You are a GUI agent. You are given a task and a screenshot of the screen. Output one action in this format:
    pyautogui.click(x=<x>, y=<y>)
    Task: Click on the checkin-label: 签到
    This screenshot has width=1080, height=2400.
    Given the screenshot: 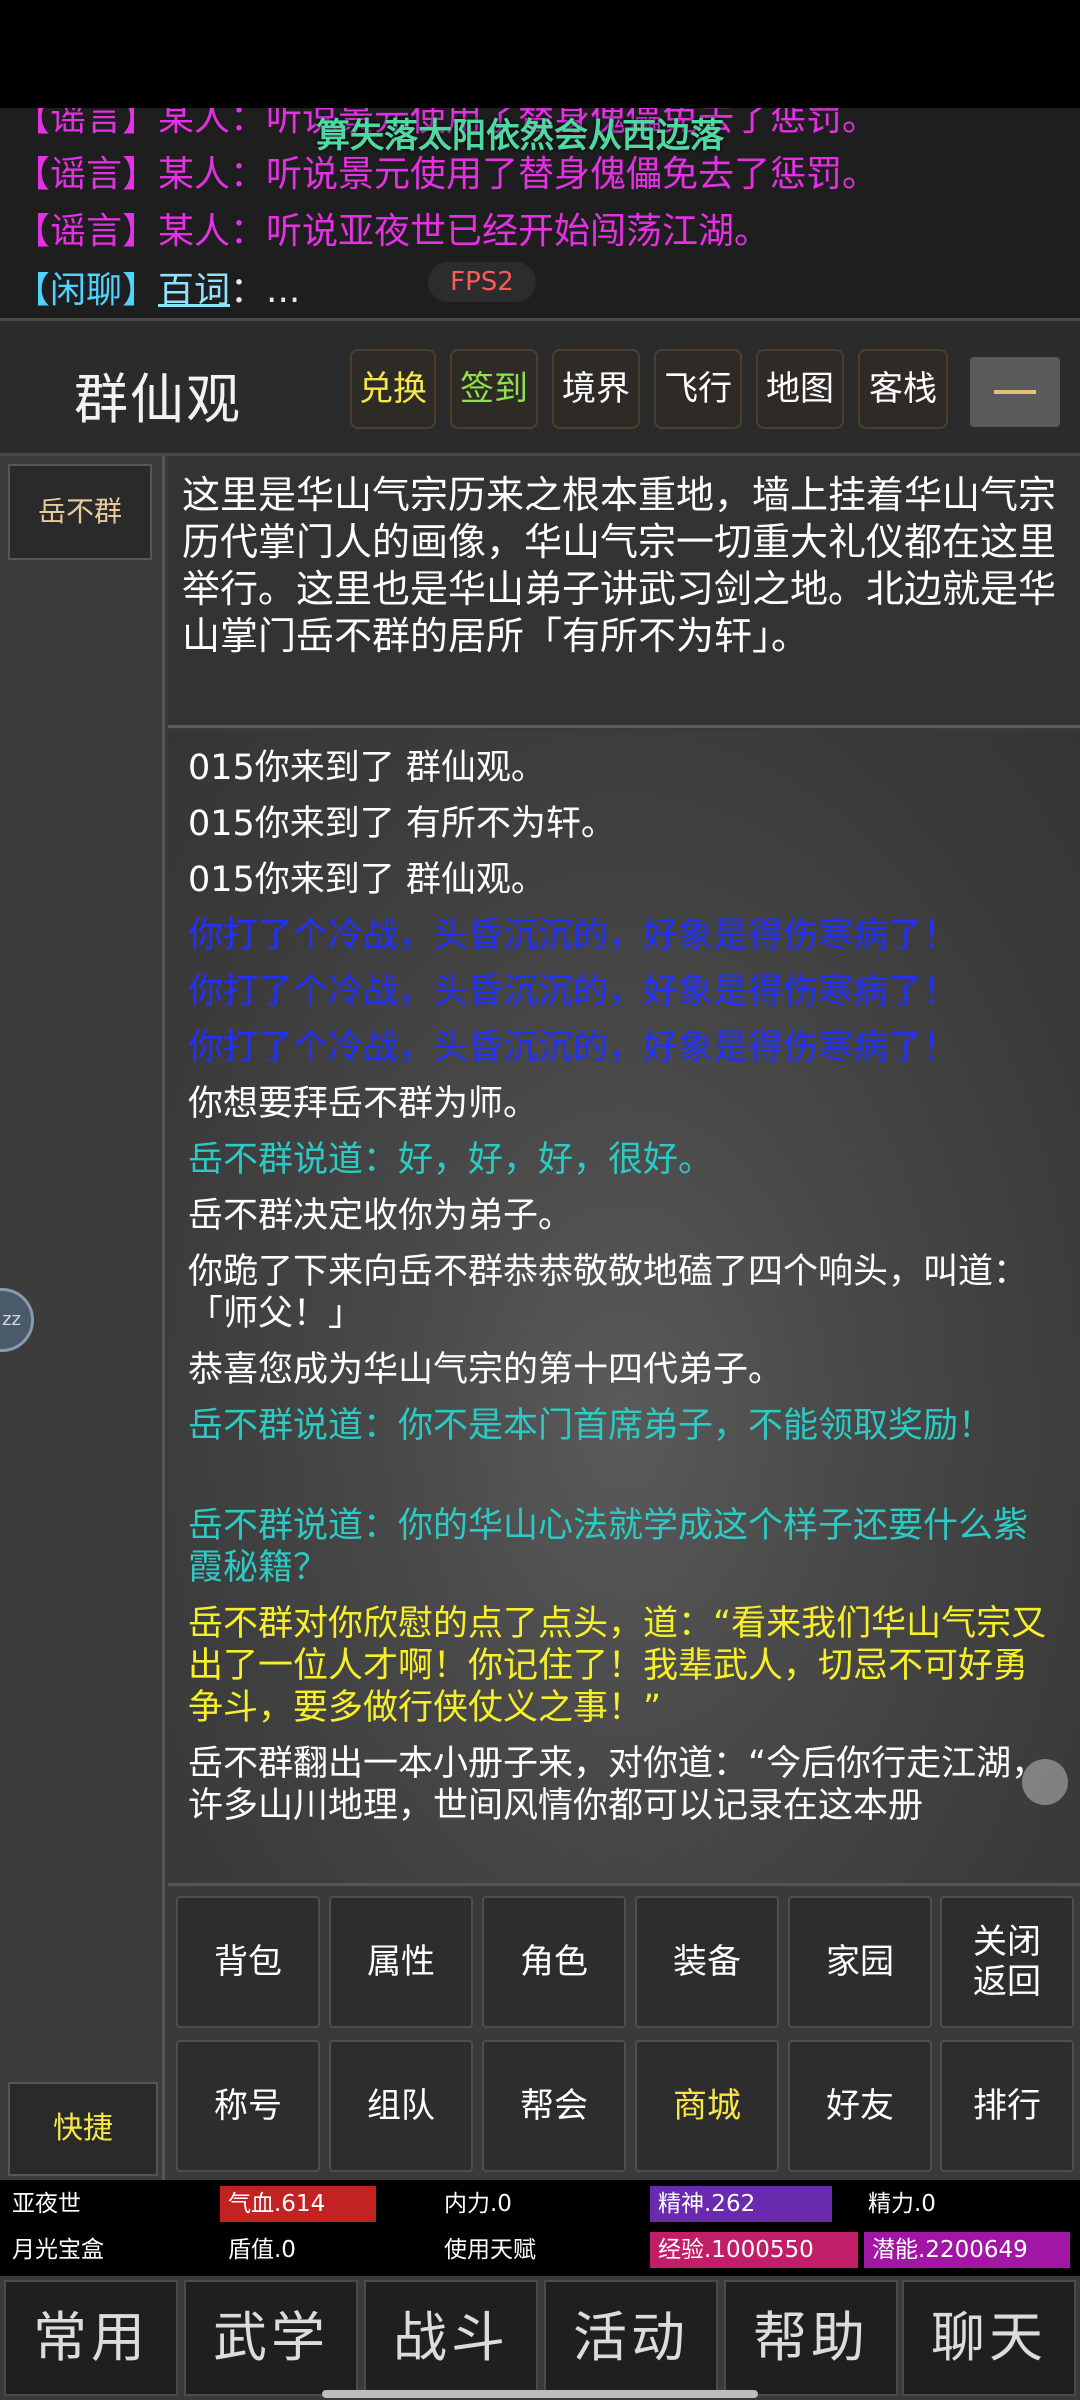 What is the action you would take?
    pyautogui.click(x=494, y=389)
    